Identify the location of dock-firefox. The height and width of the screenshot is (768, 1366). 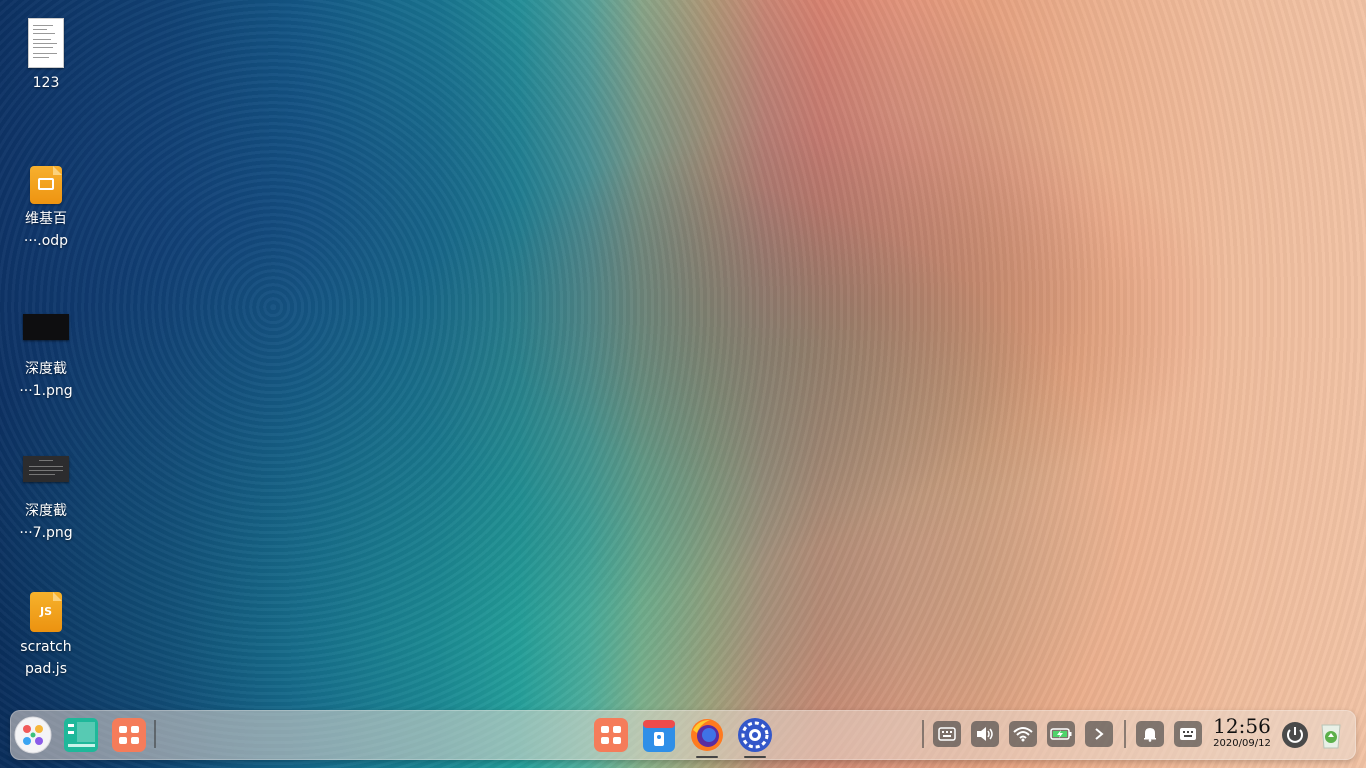
(707, 737).